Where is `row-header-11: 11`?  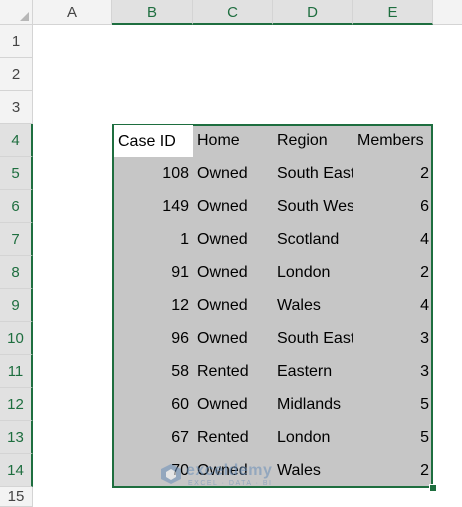 row-header-11: 11 is located at coordinates (16, 371).